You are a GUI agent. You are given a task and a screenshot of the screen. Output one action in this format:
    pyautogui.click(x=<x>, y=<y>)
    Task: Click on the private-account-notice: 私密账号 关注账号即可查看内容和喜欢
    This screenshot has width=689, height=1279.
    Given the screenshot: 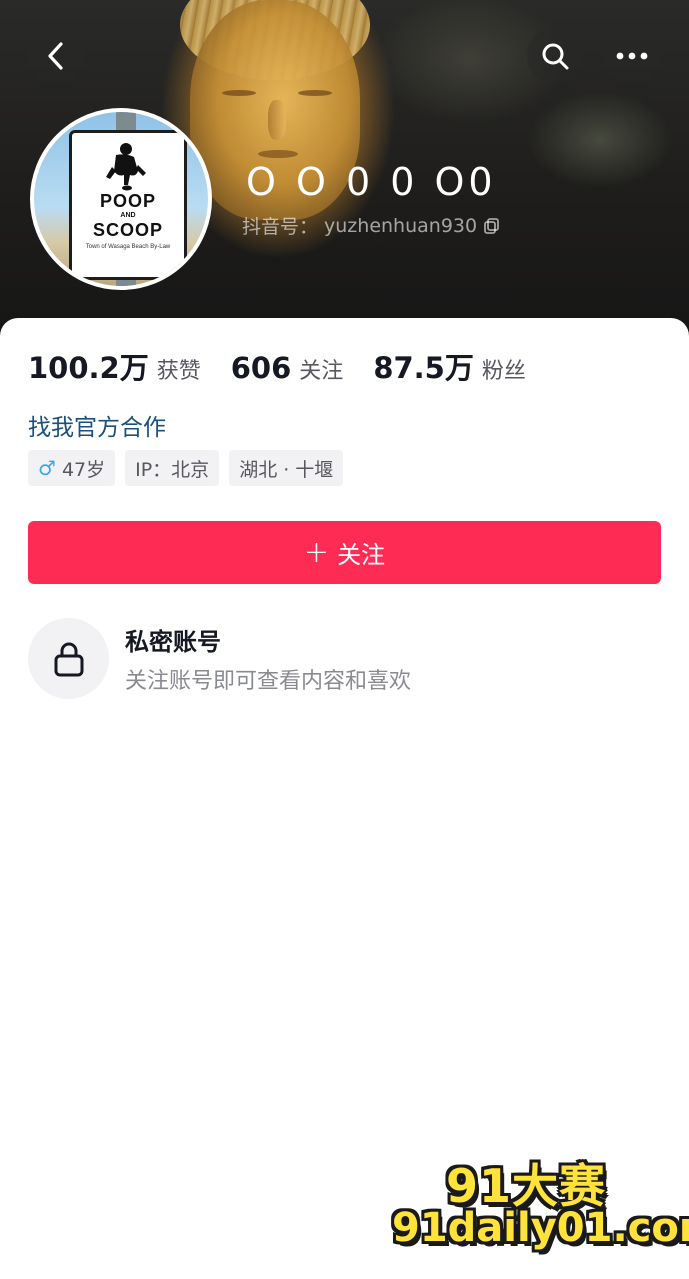 What is the action you would take?
    pyautogui.click(x=219, y=658)
    